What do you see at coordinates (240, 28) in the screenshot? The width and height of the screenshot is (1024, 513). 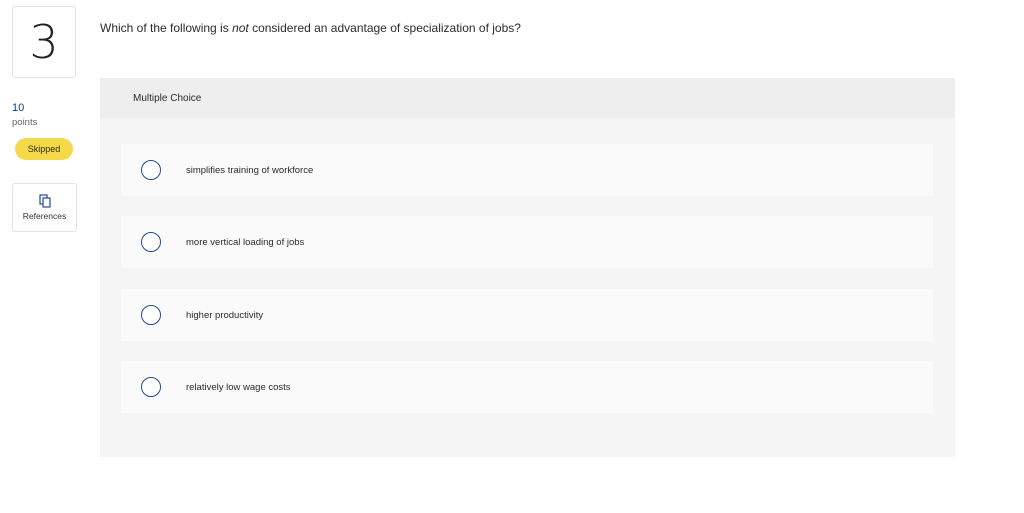 I see `question-text-emphasis: not` at bounding box center [240, 28].